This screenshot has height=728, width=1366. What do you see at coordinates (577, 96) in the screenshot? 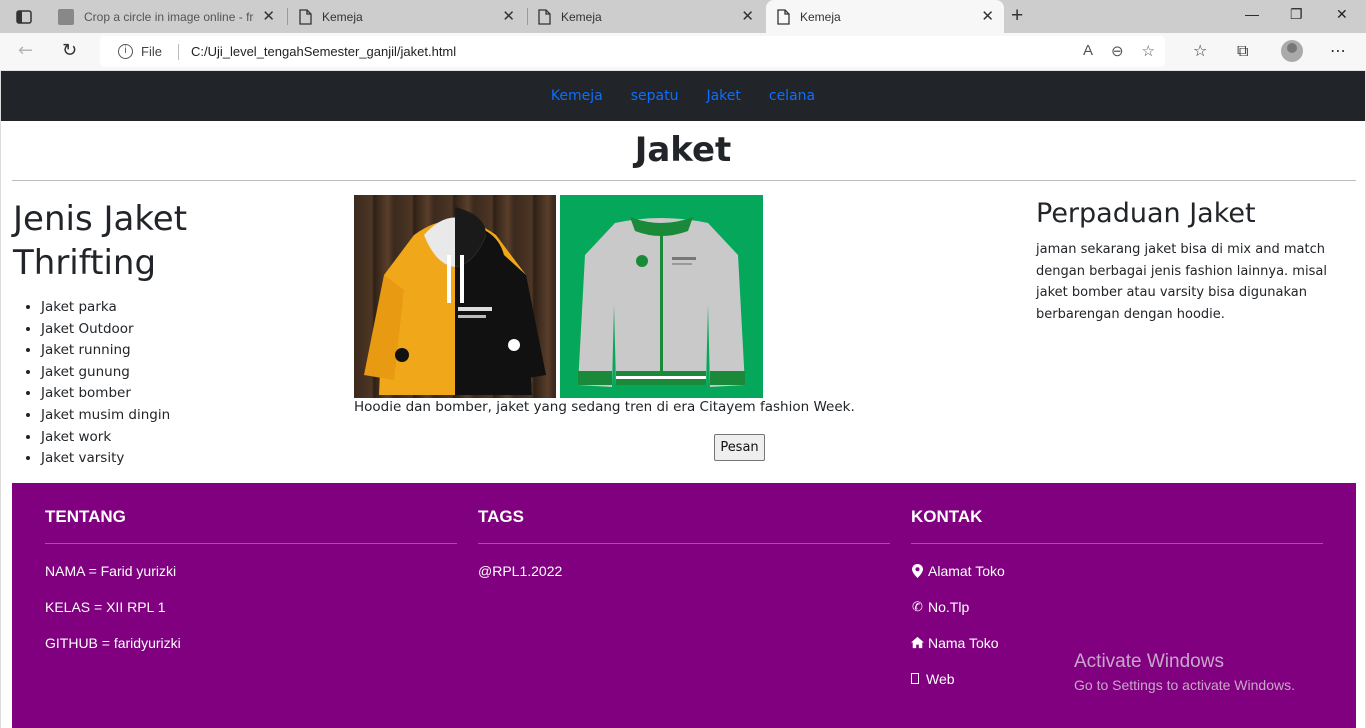
I see `nav-link-kemeja: Kemeja` at bounding box center [577, 96].